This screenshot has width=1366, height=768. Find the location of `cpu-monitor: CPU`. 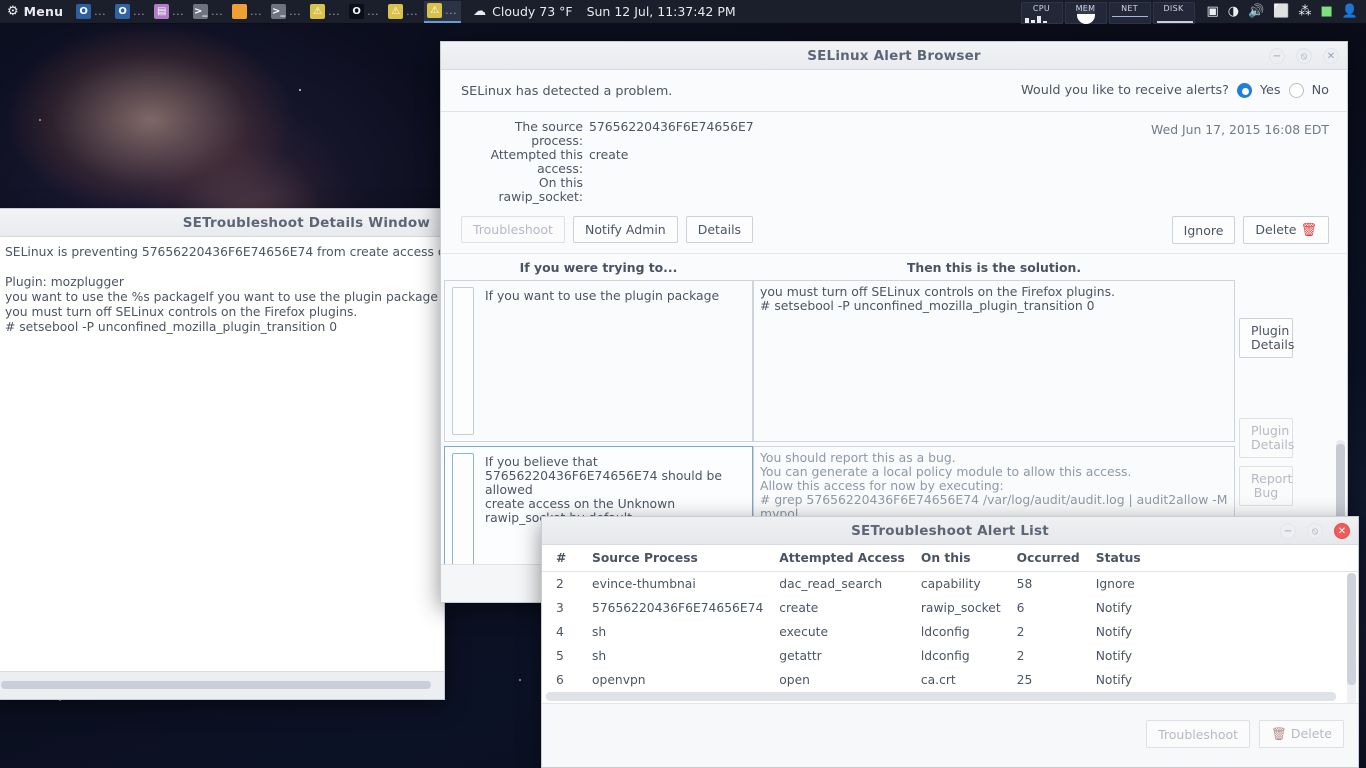

cpu-monitor: CPU is located at coordinates (1041, 12).